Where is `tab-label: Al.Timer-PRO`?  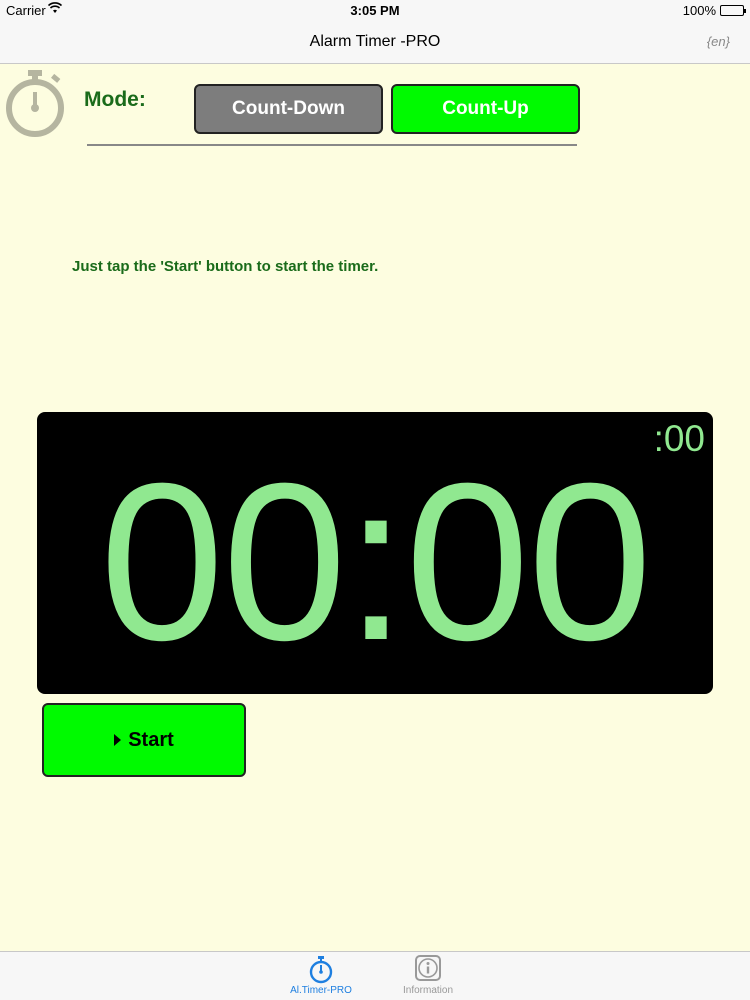 tab-label: Al.Timer-PRO is located at coordinates (321, 990).